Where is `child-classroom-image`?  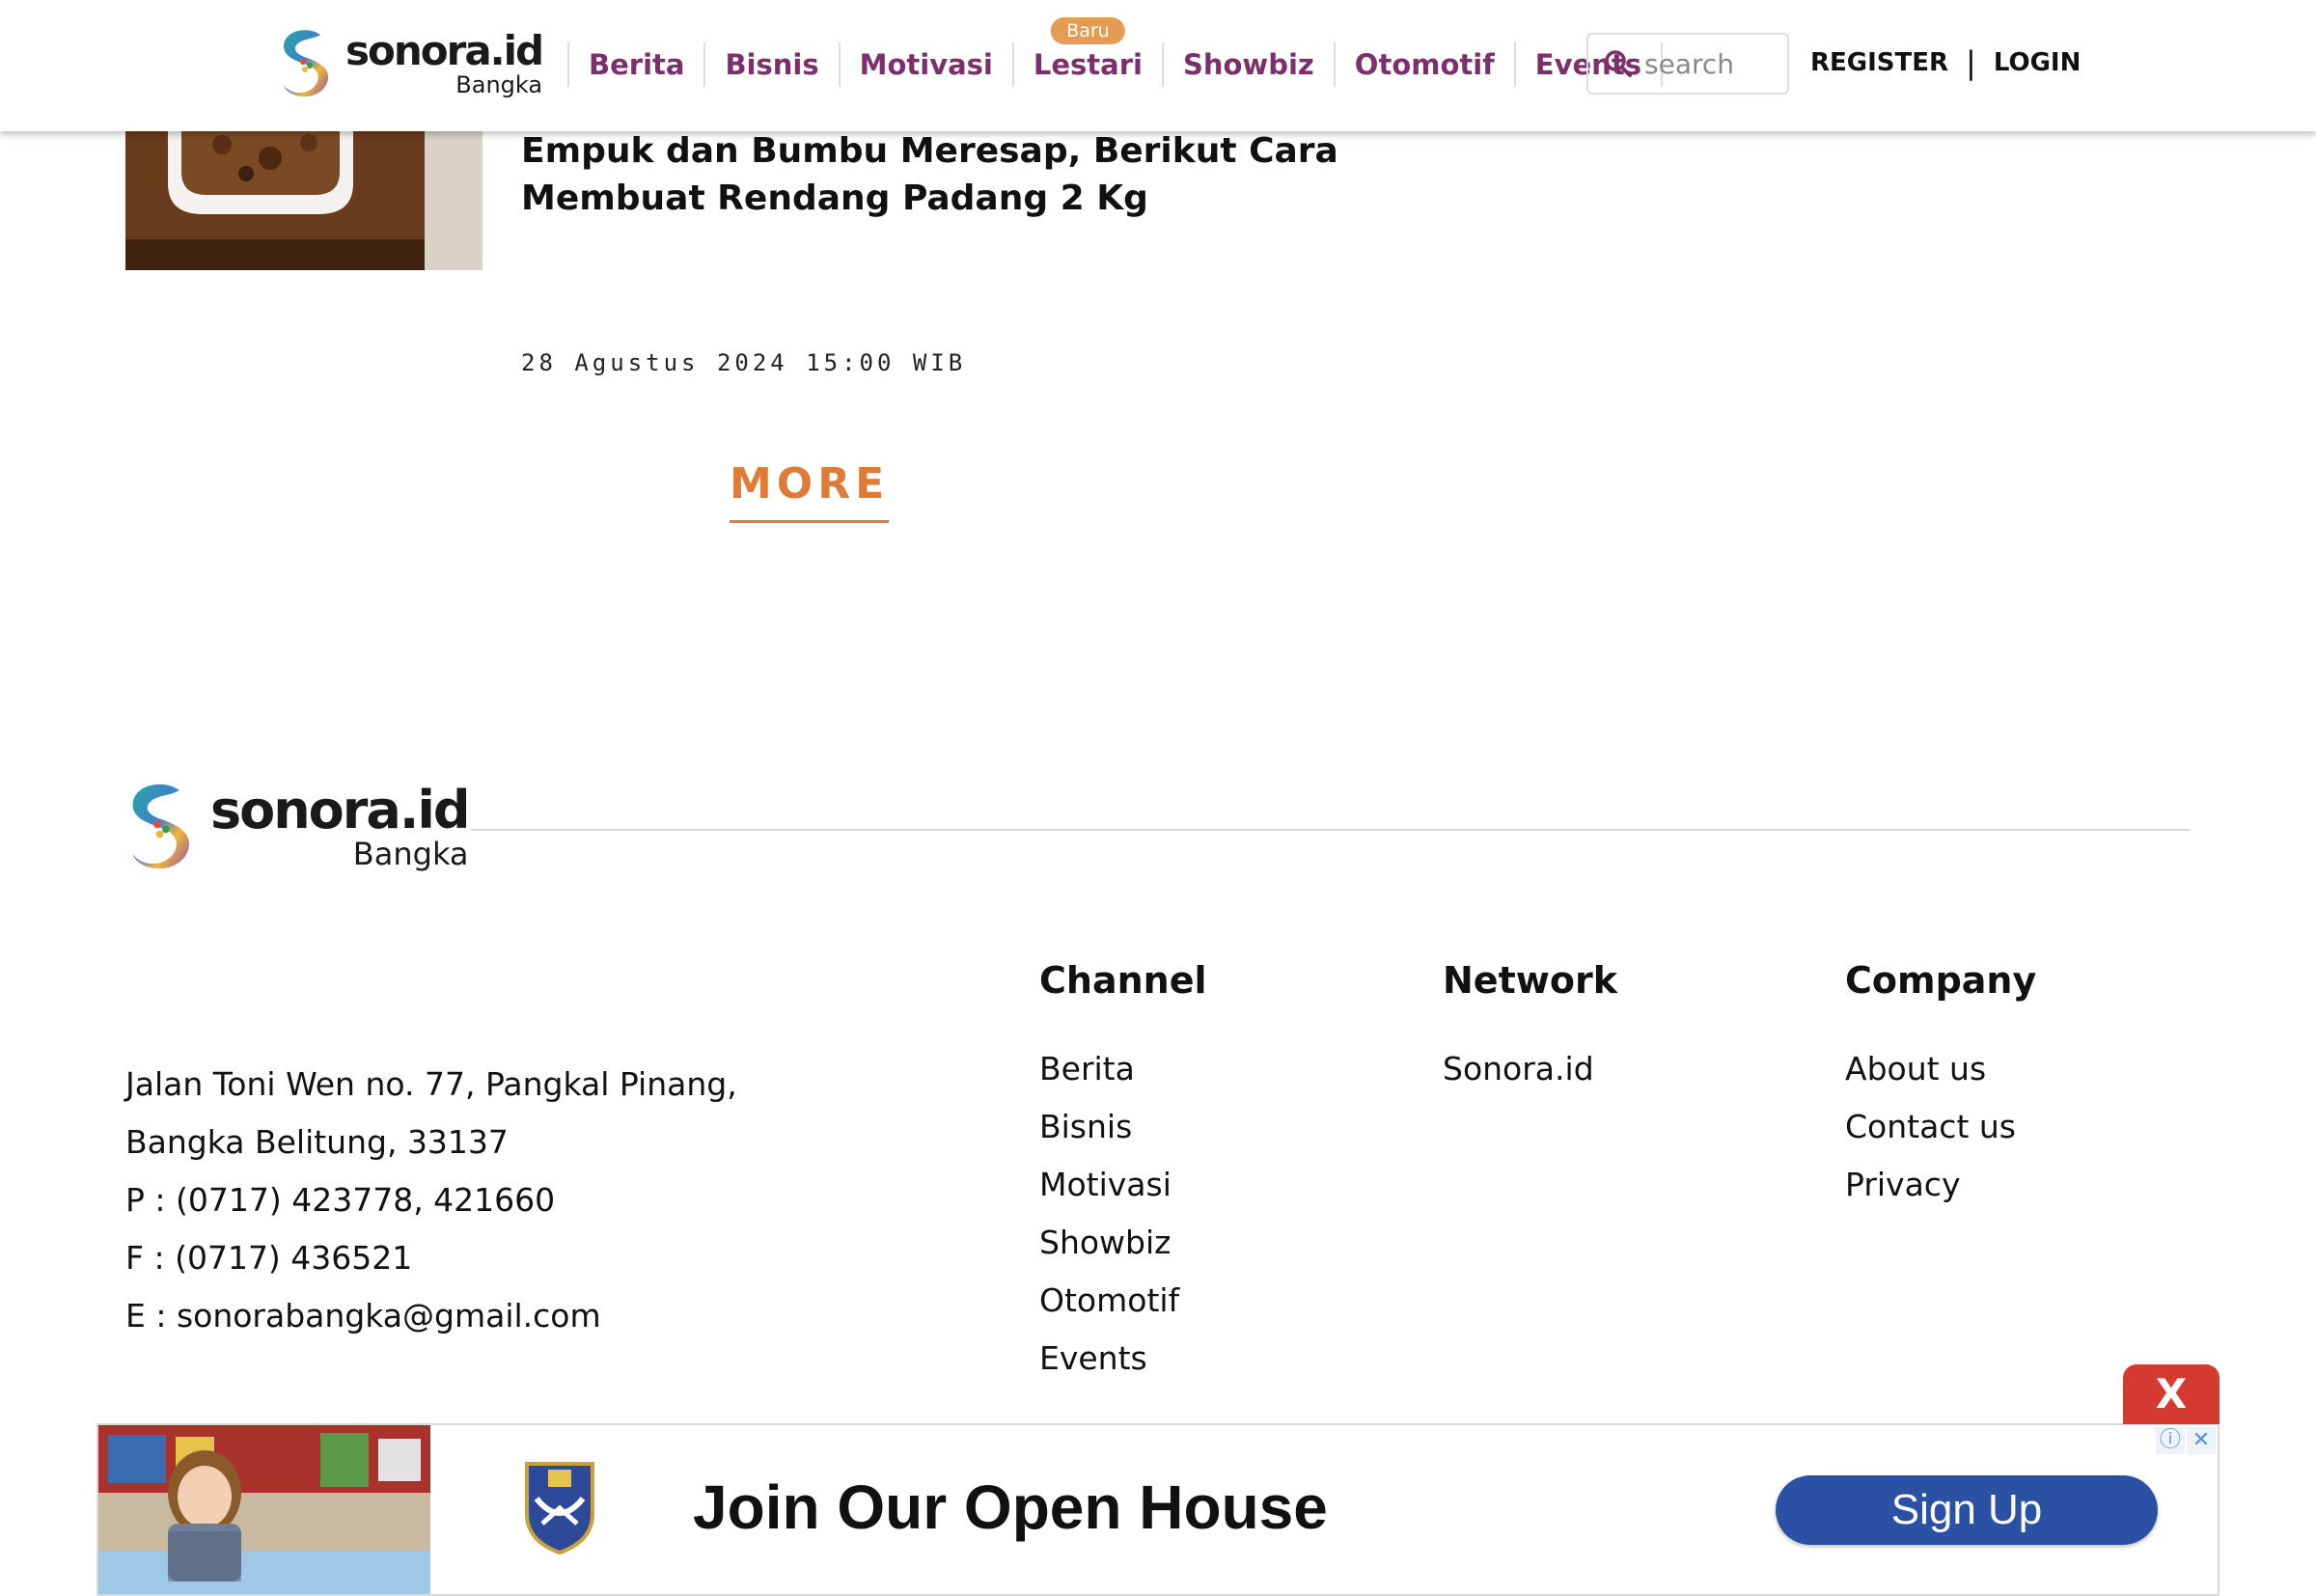 child-classroom-image is located at coordinates (264, 1509).